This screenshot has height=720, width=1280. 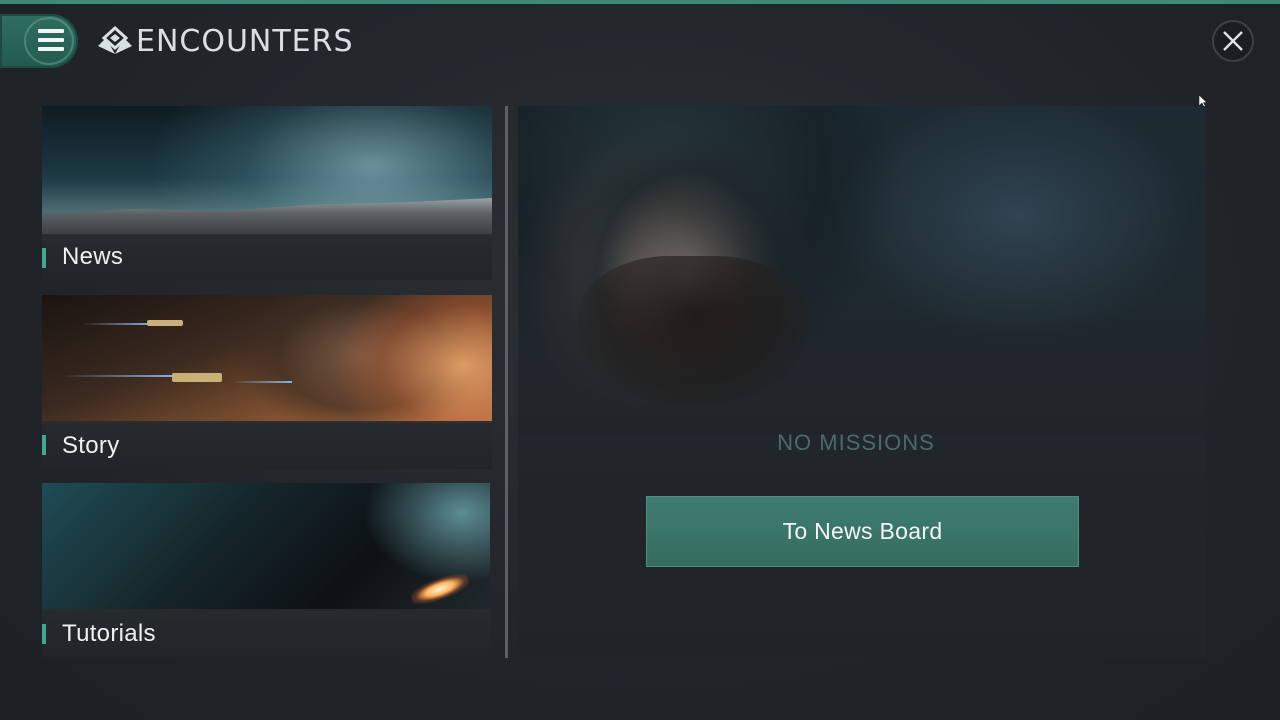 I want to click on beard-shape, so click(x=693, y=331).